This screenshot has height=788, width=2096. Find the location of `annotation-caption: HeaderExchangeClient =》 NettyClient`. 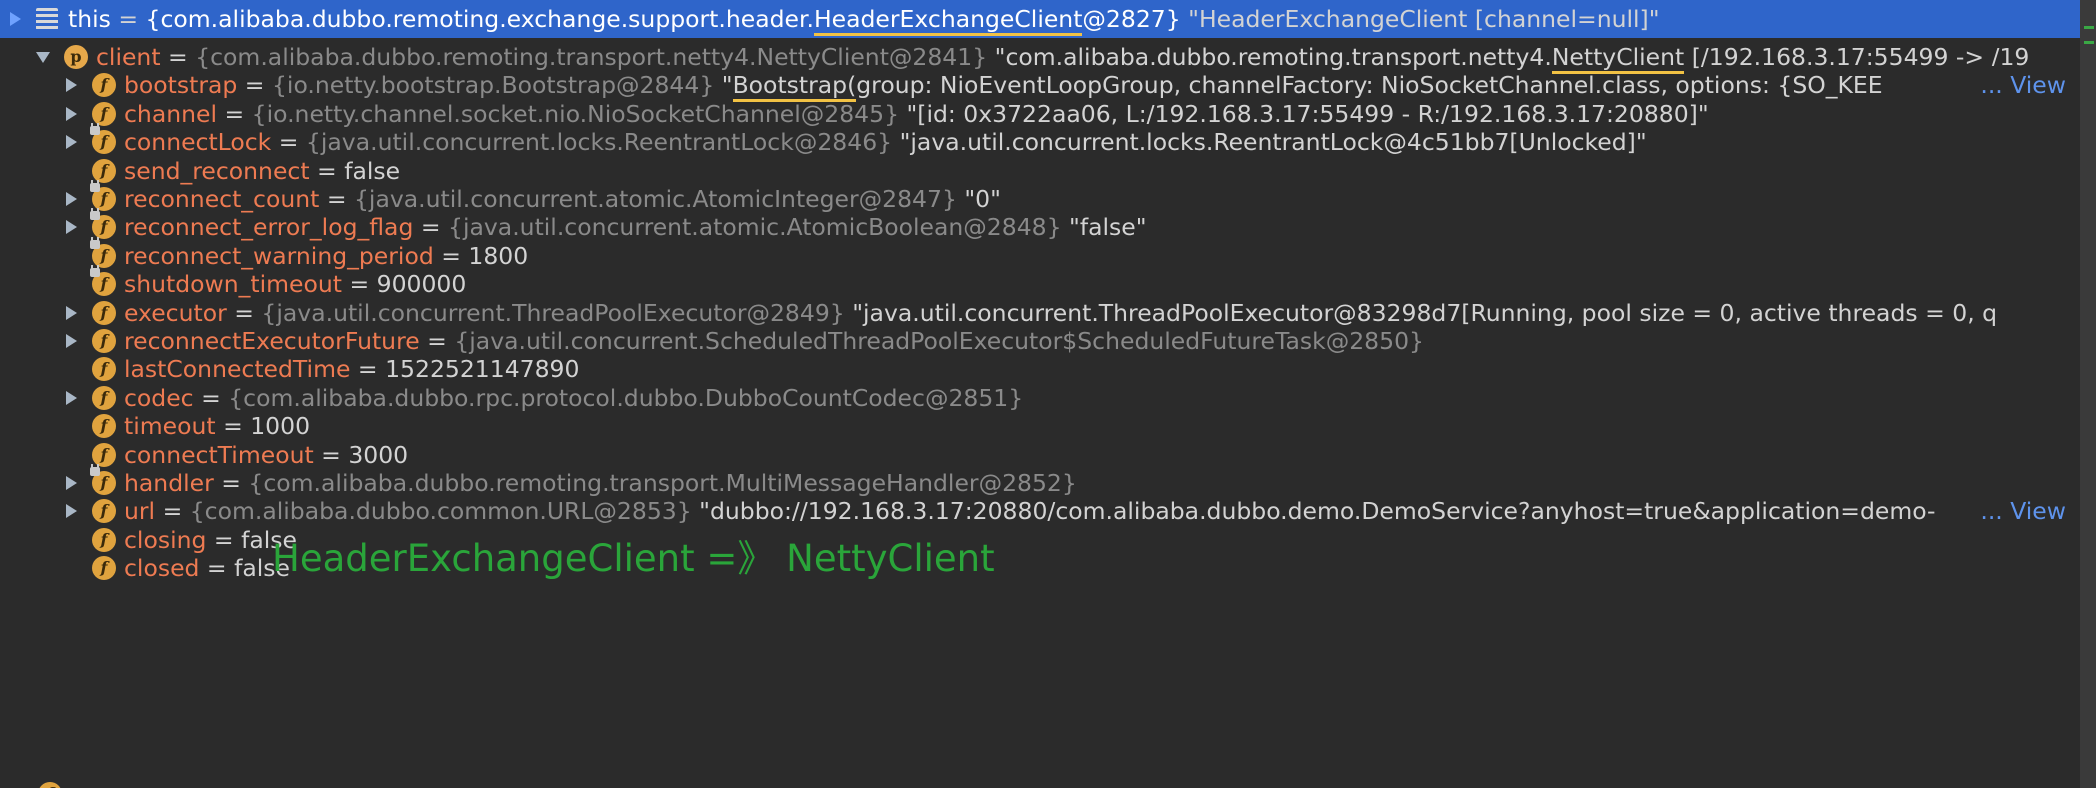

annotation-caption: HeaderExchangeClient =》 NettyClient is located at coordinates (633, 558).